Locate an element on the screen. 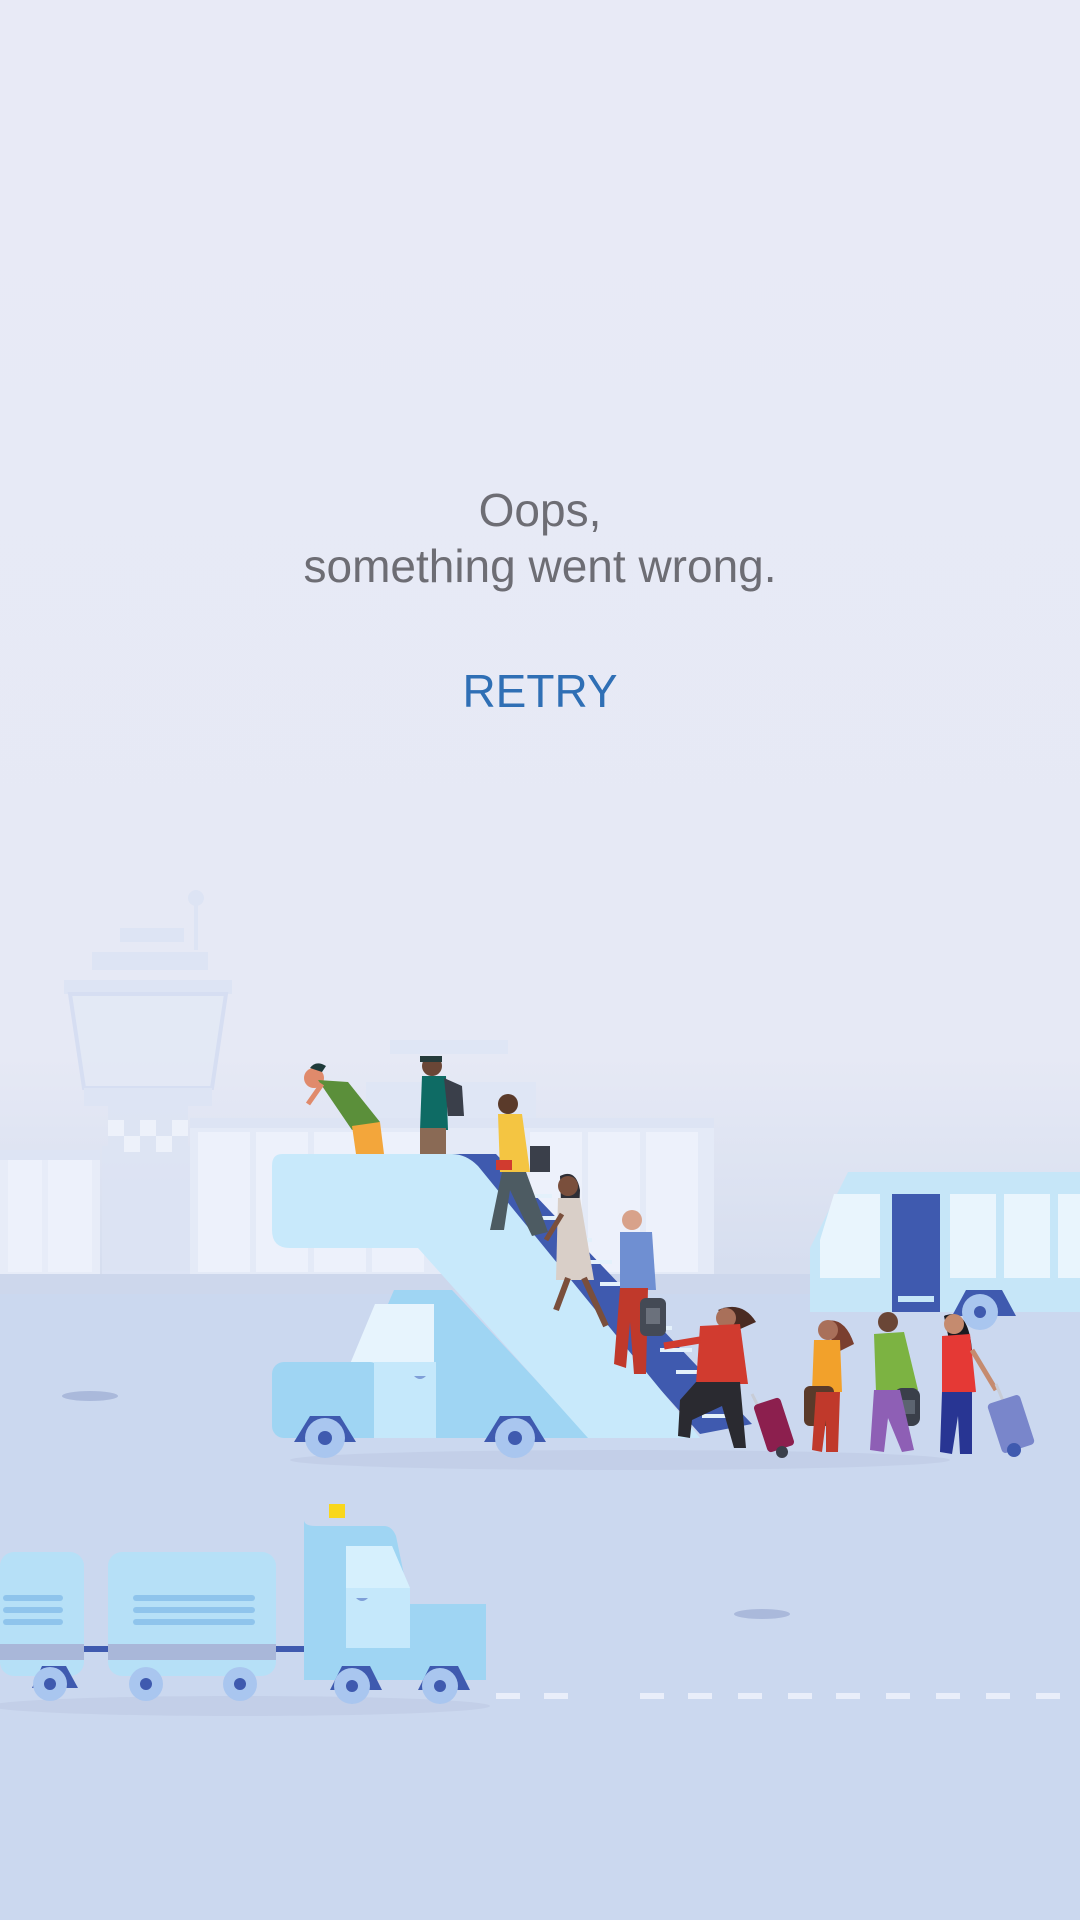 Image resolution: width=1080 pixels, height=1920 pixels. error-message: Oops, something went wrong. is located at coordinates (540, 538).